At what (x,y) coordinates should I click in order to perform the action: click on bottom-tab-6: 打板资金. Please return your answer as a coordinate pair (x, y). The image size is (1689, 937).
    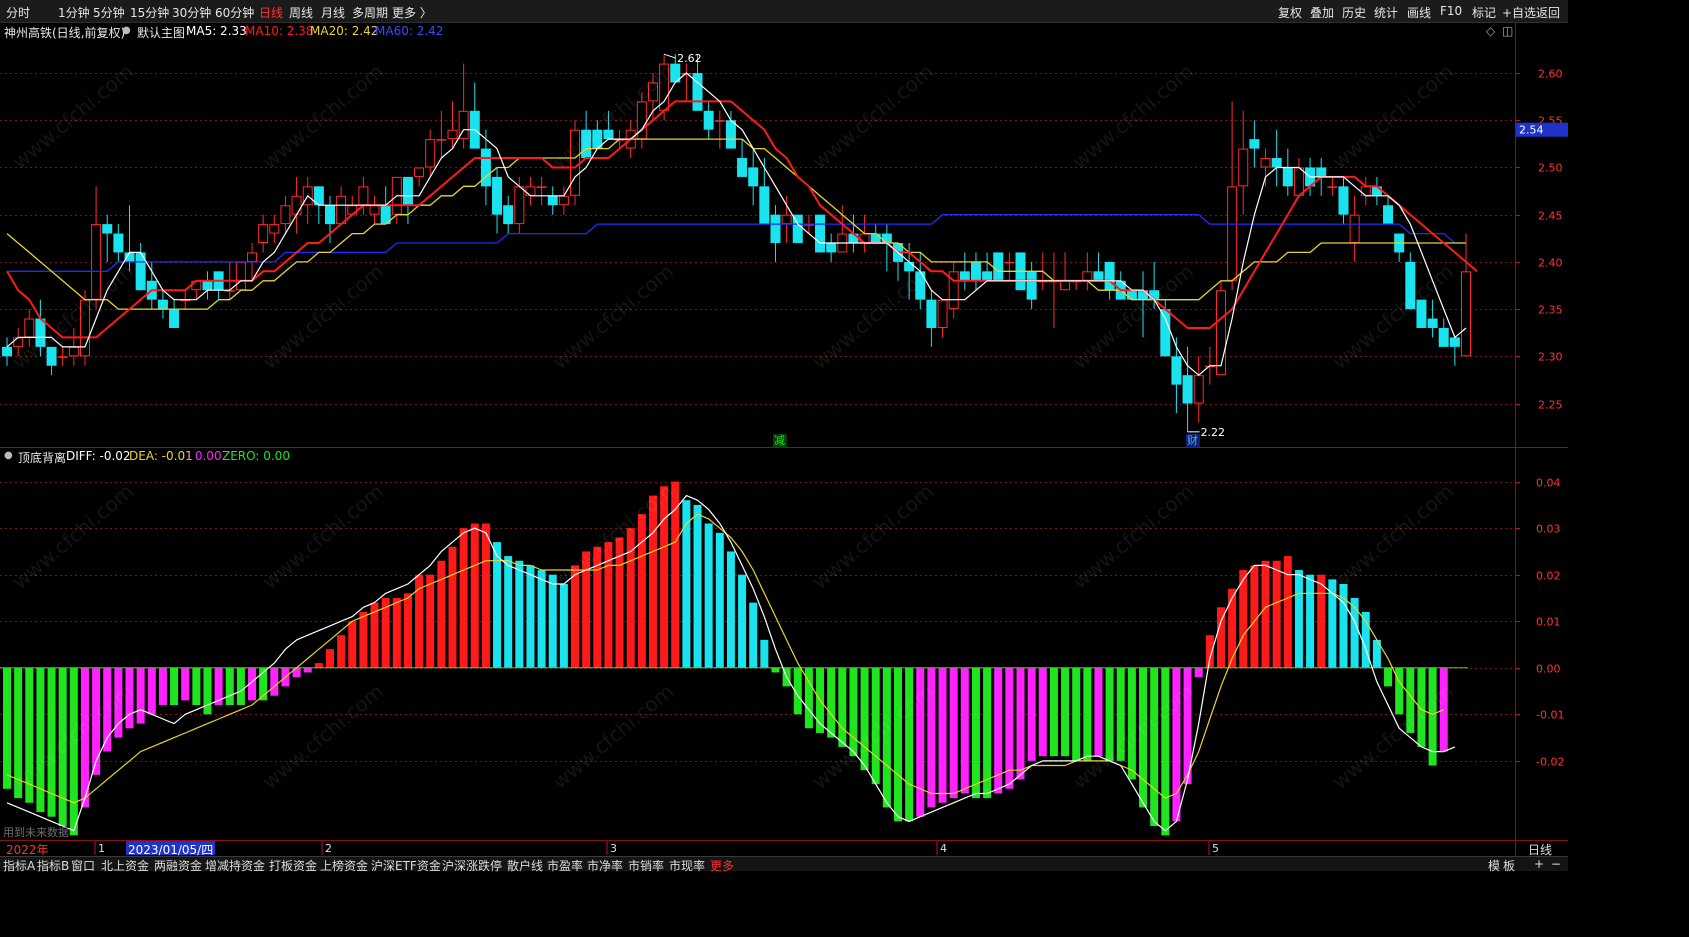
    Looking at the image, I should click on (293, 865).